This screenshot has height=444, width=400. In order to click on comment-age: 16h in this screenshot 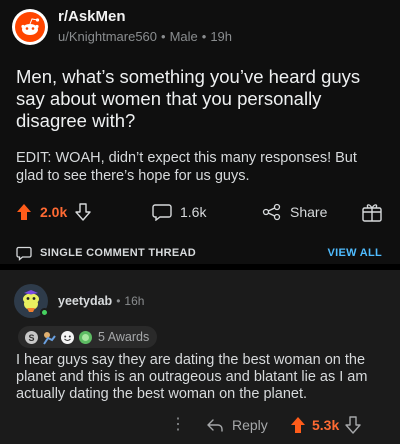, I will do `click(134, 301)`.